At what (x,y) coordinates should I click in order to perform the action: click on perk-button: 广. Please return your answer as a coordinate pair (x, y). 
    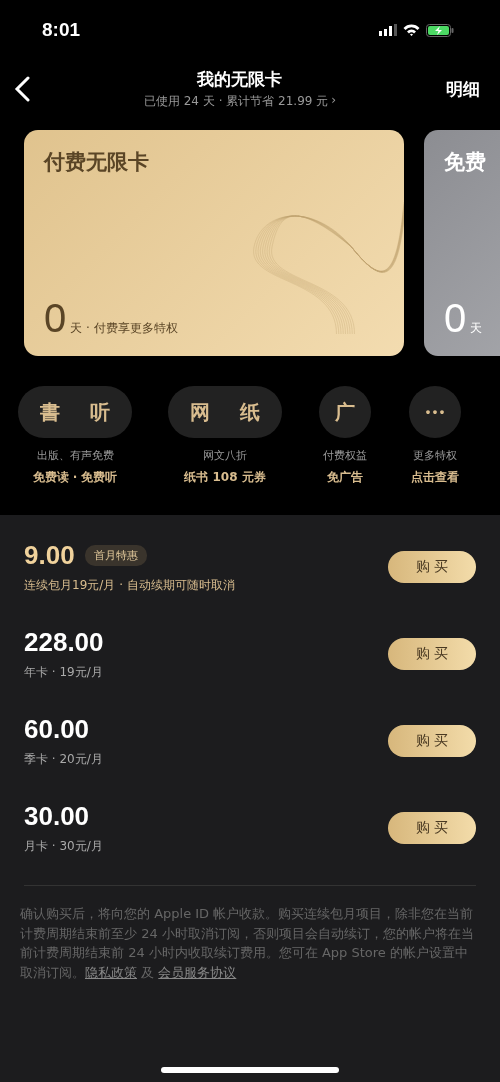
    Looking at the image, I should click on (345, 412).